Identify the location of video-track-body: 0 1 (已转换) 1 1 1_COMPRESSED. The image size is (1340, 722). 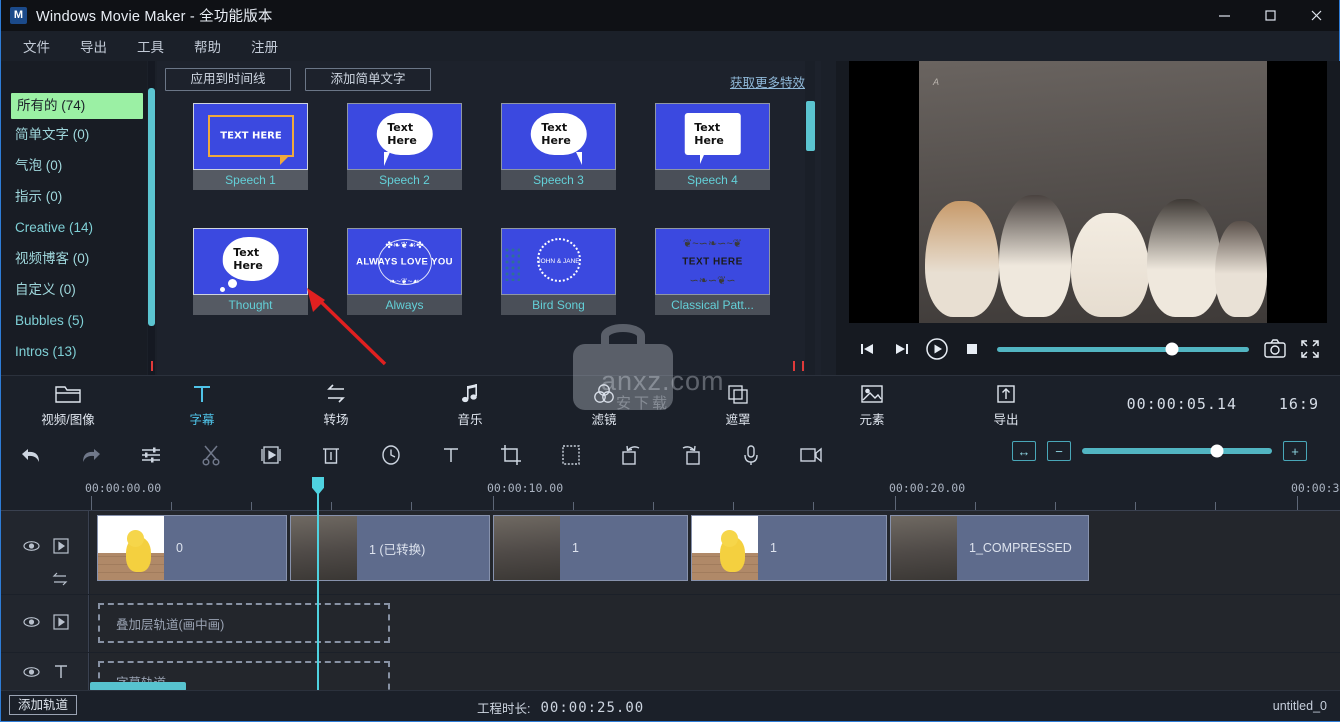
(715, 552).